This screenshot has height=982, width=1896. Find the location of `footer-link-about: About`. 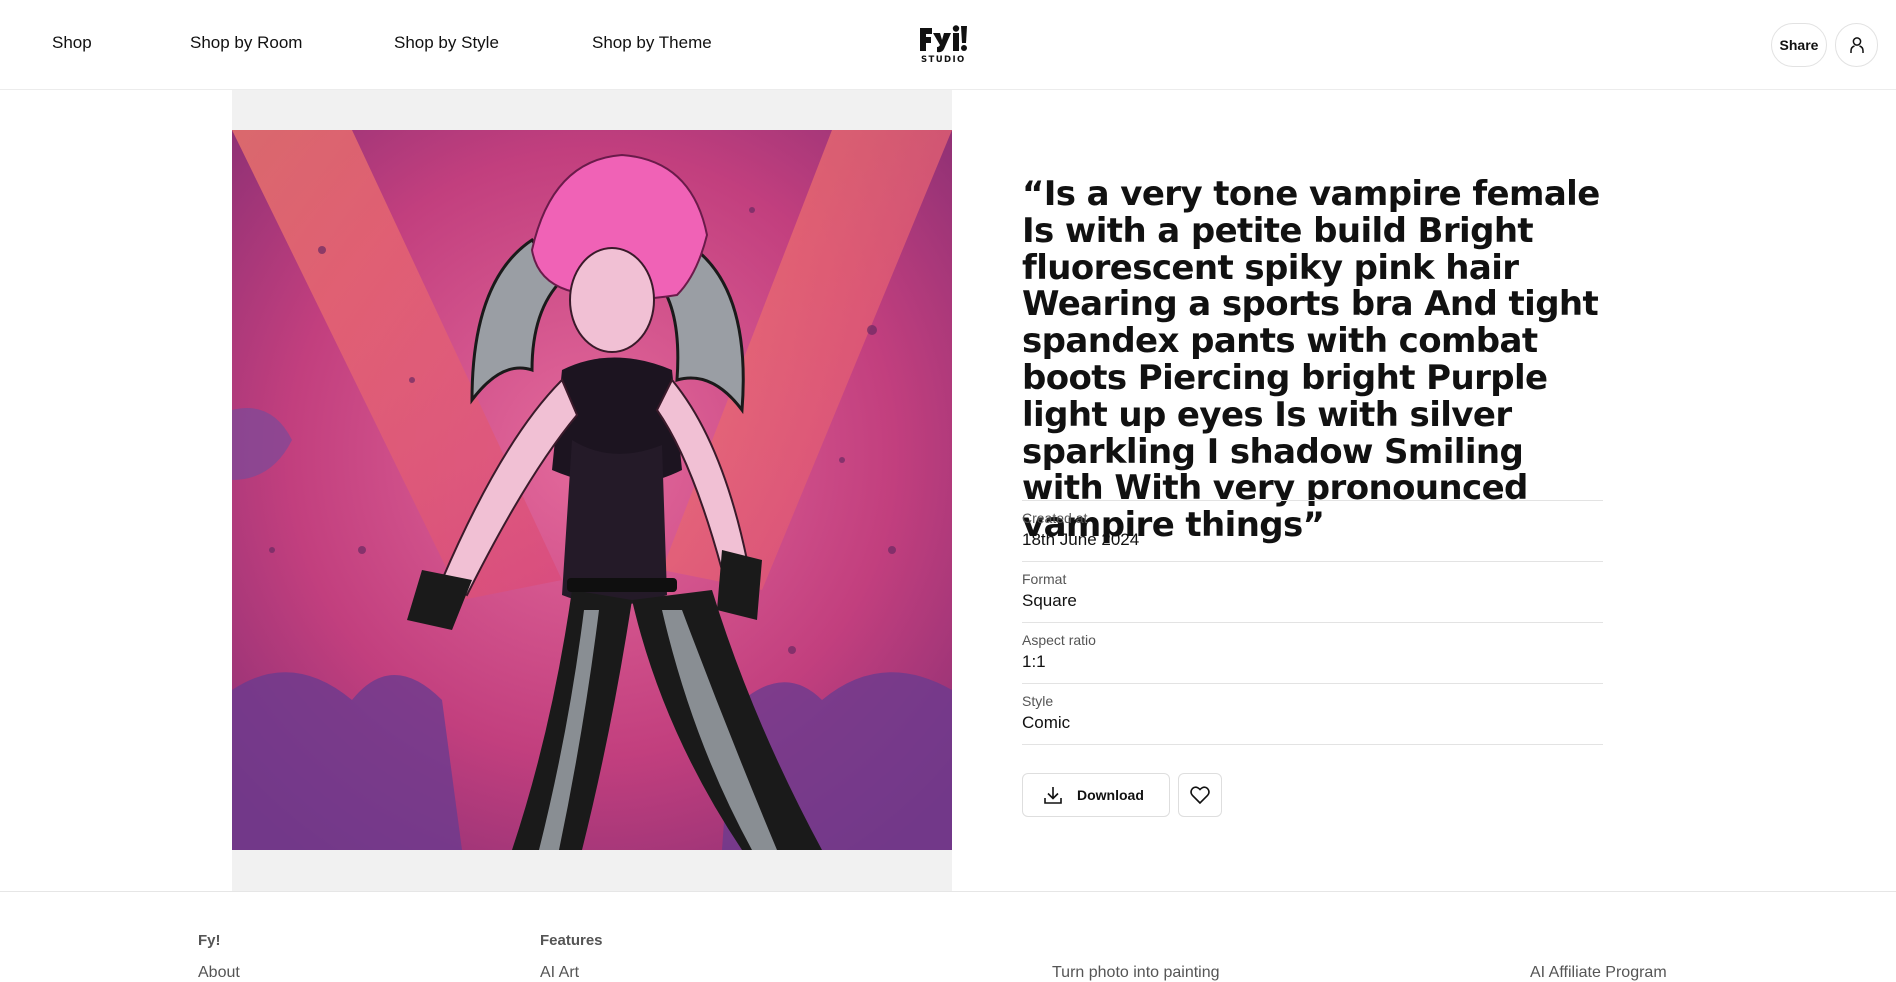

footer-link-about: About is located at coordinates (219, 973).